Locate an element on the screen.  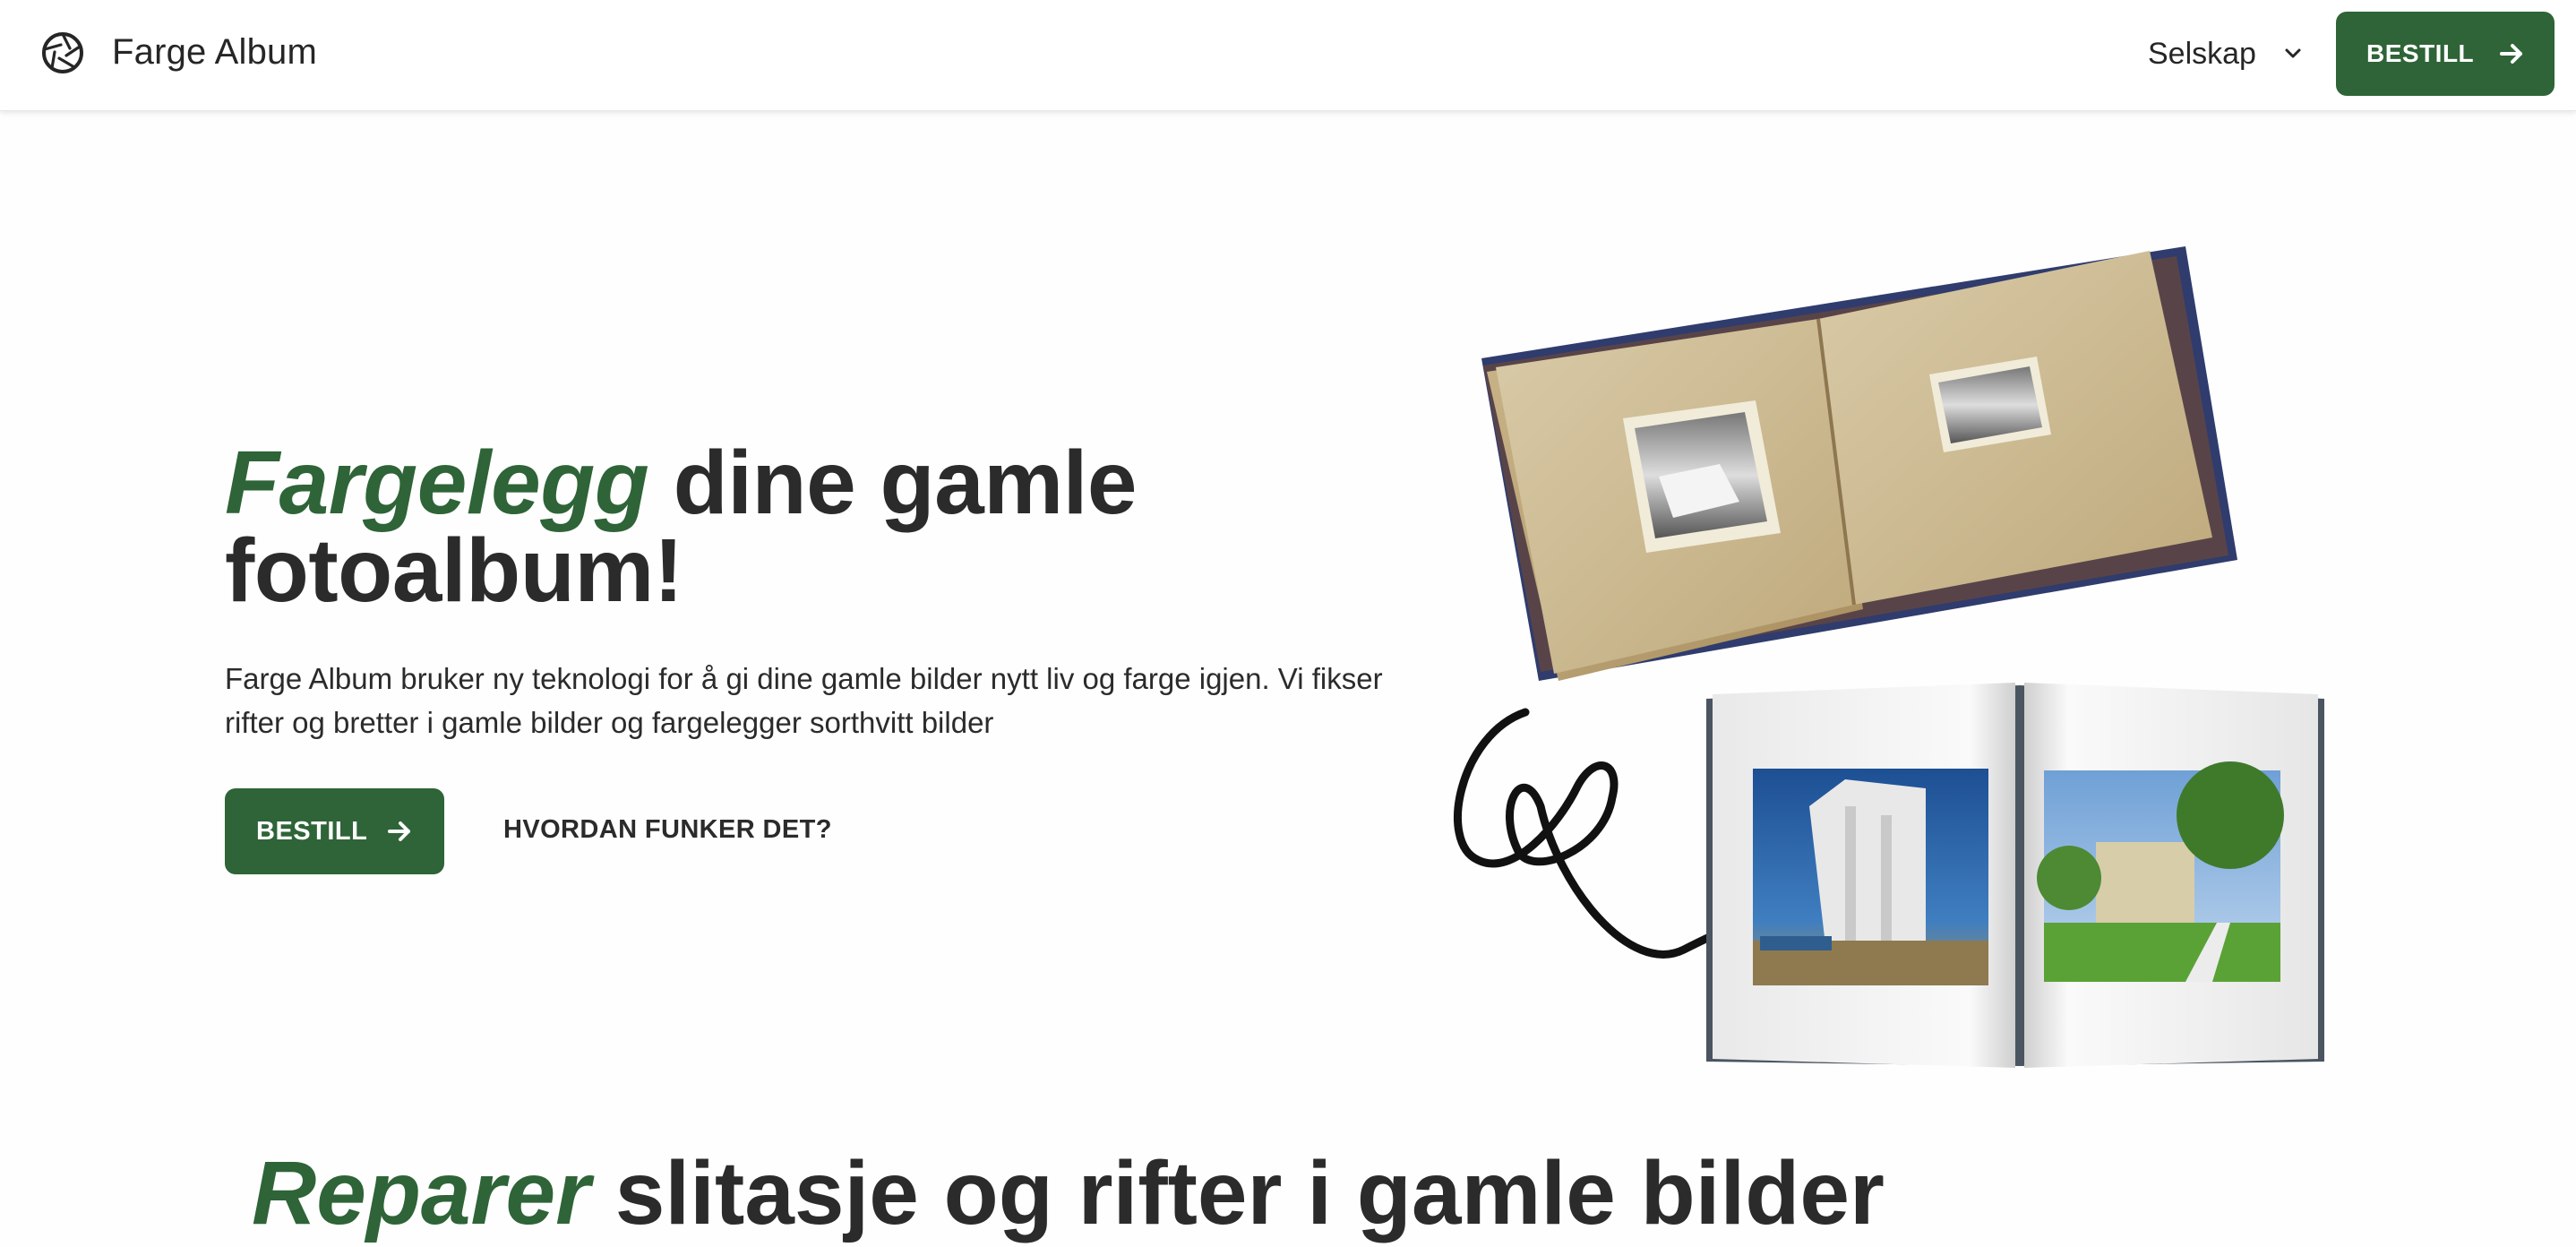
hero-order-label: BESTILL is located at coordinates (312, 831).